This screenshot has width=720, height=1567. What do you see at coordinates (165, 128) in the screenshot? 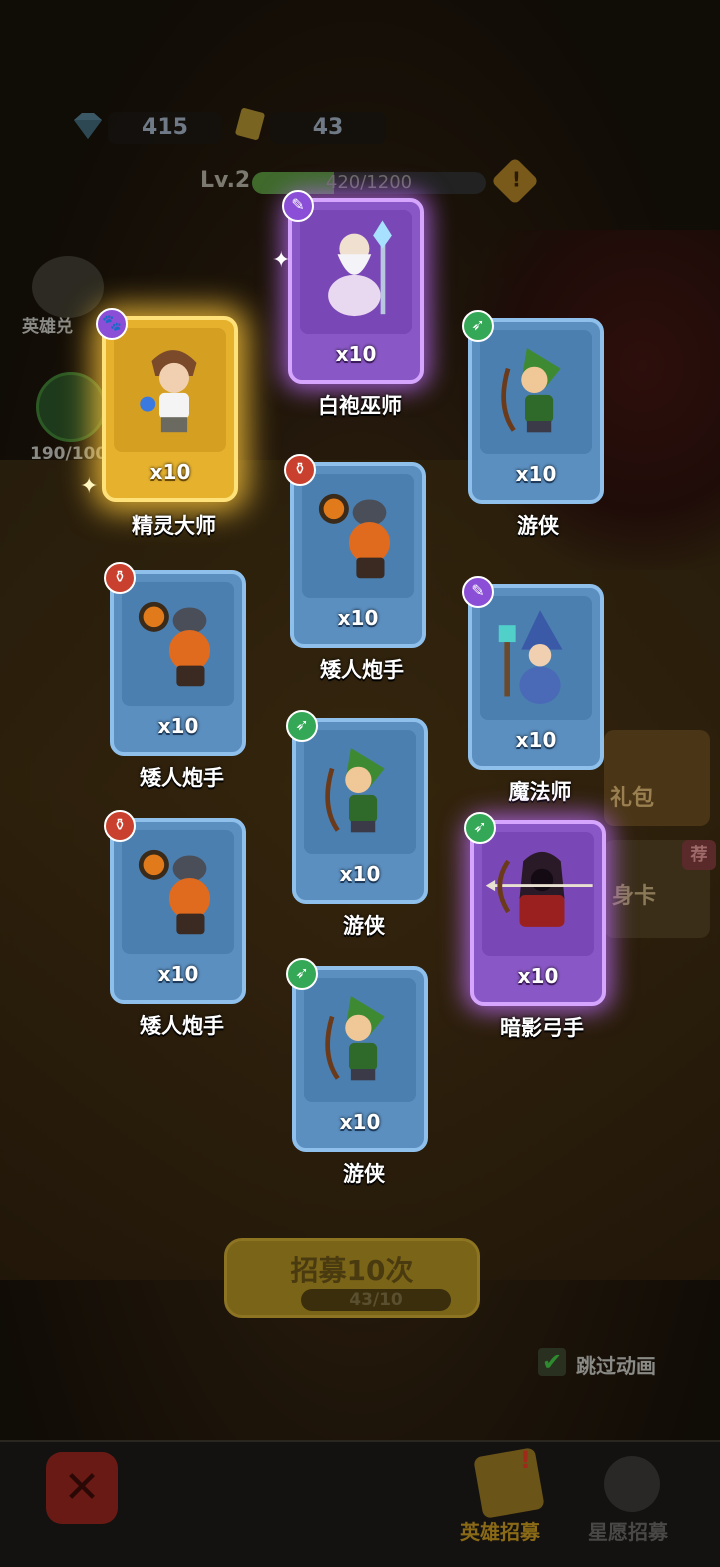
I see `gems-counter: 415` at bounding box center [165, 128].